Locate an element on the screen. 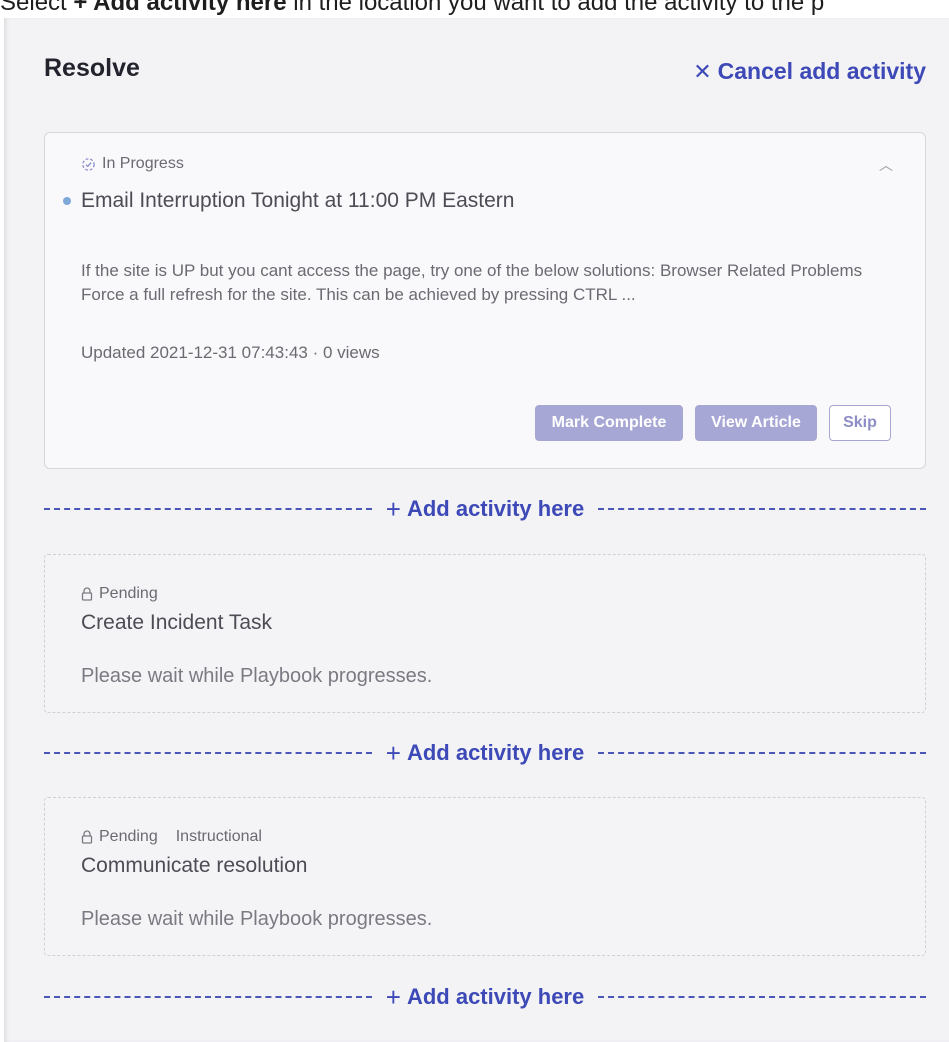 Image resolution: width=949 pixels, height=1042 pixels. stage-header: Resolve ✕ Cancel add activity is located at coordinates (485, 72).